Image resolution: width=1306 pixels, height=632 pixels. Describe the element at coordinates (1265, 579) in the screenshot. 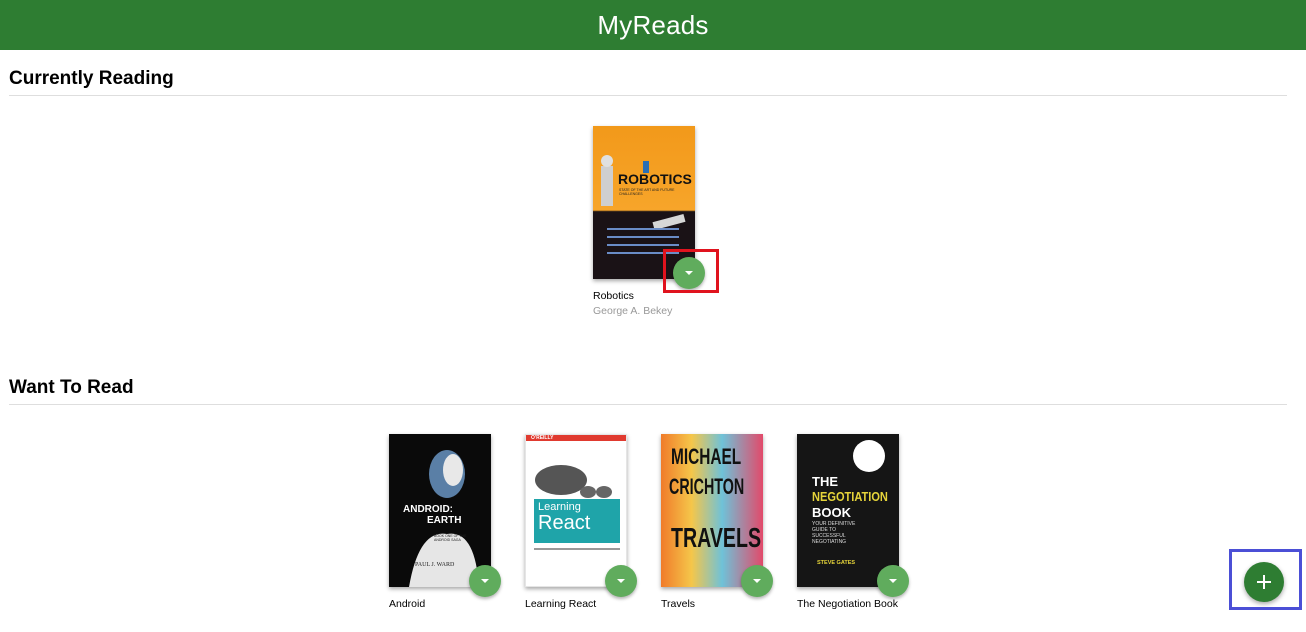

I see `highlight-box-blue` at that location.